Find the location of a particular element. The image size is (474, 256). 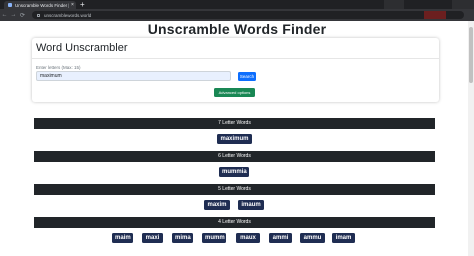

word-chip: mima is located at coordinates (182, 238).